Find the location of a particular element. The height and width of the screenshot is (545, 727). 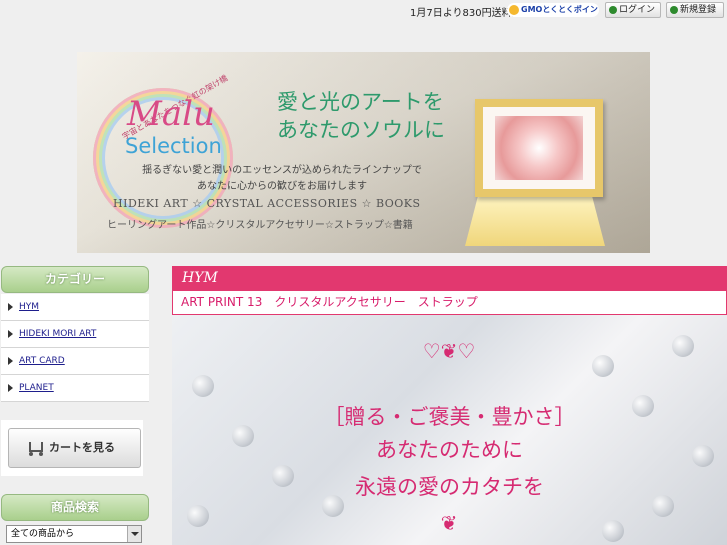

category-link-planet: PLANET is located at coordinates (36, 388).